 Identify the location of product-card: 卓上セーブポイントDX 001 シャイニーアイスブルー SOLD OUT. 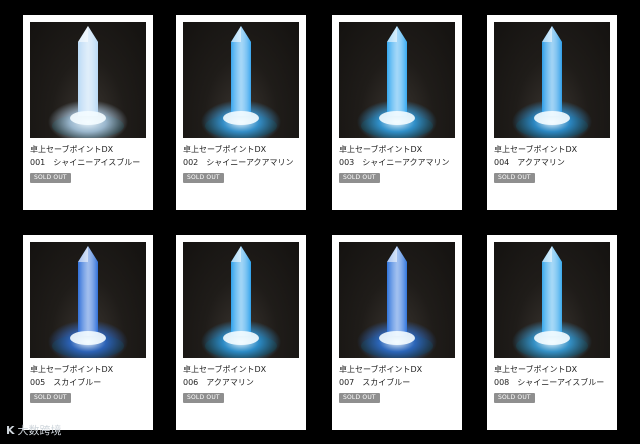
(88, 112).